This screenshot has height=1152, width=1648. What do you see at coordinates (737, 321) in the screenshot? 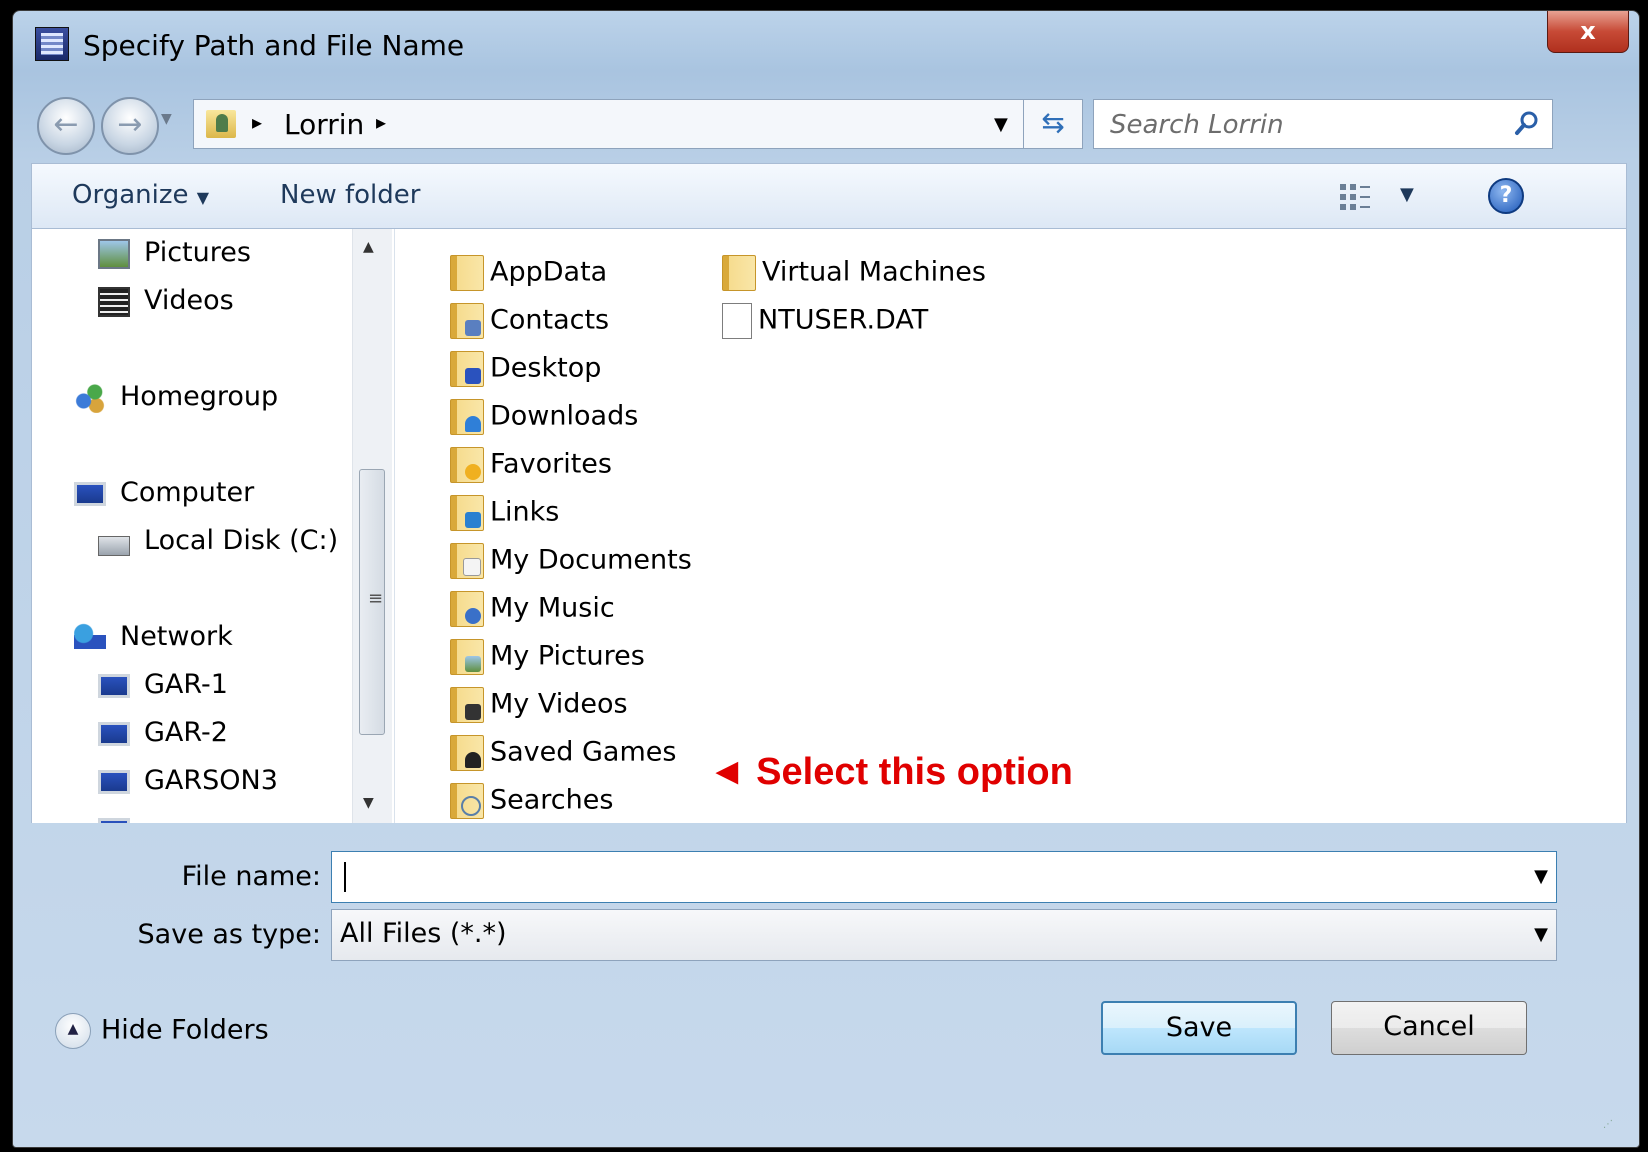
I see `file-icon` at bounding box center [737, 321].